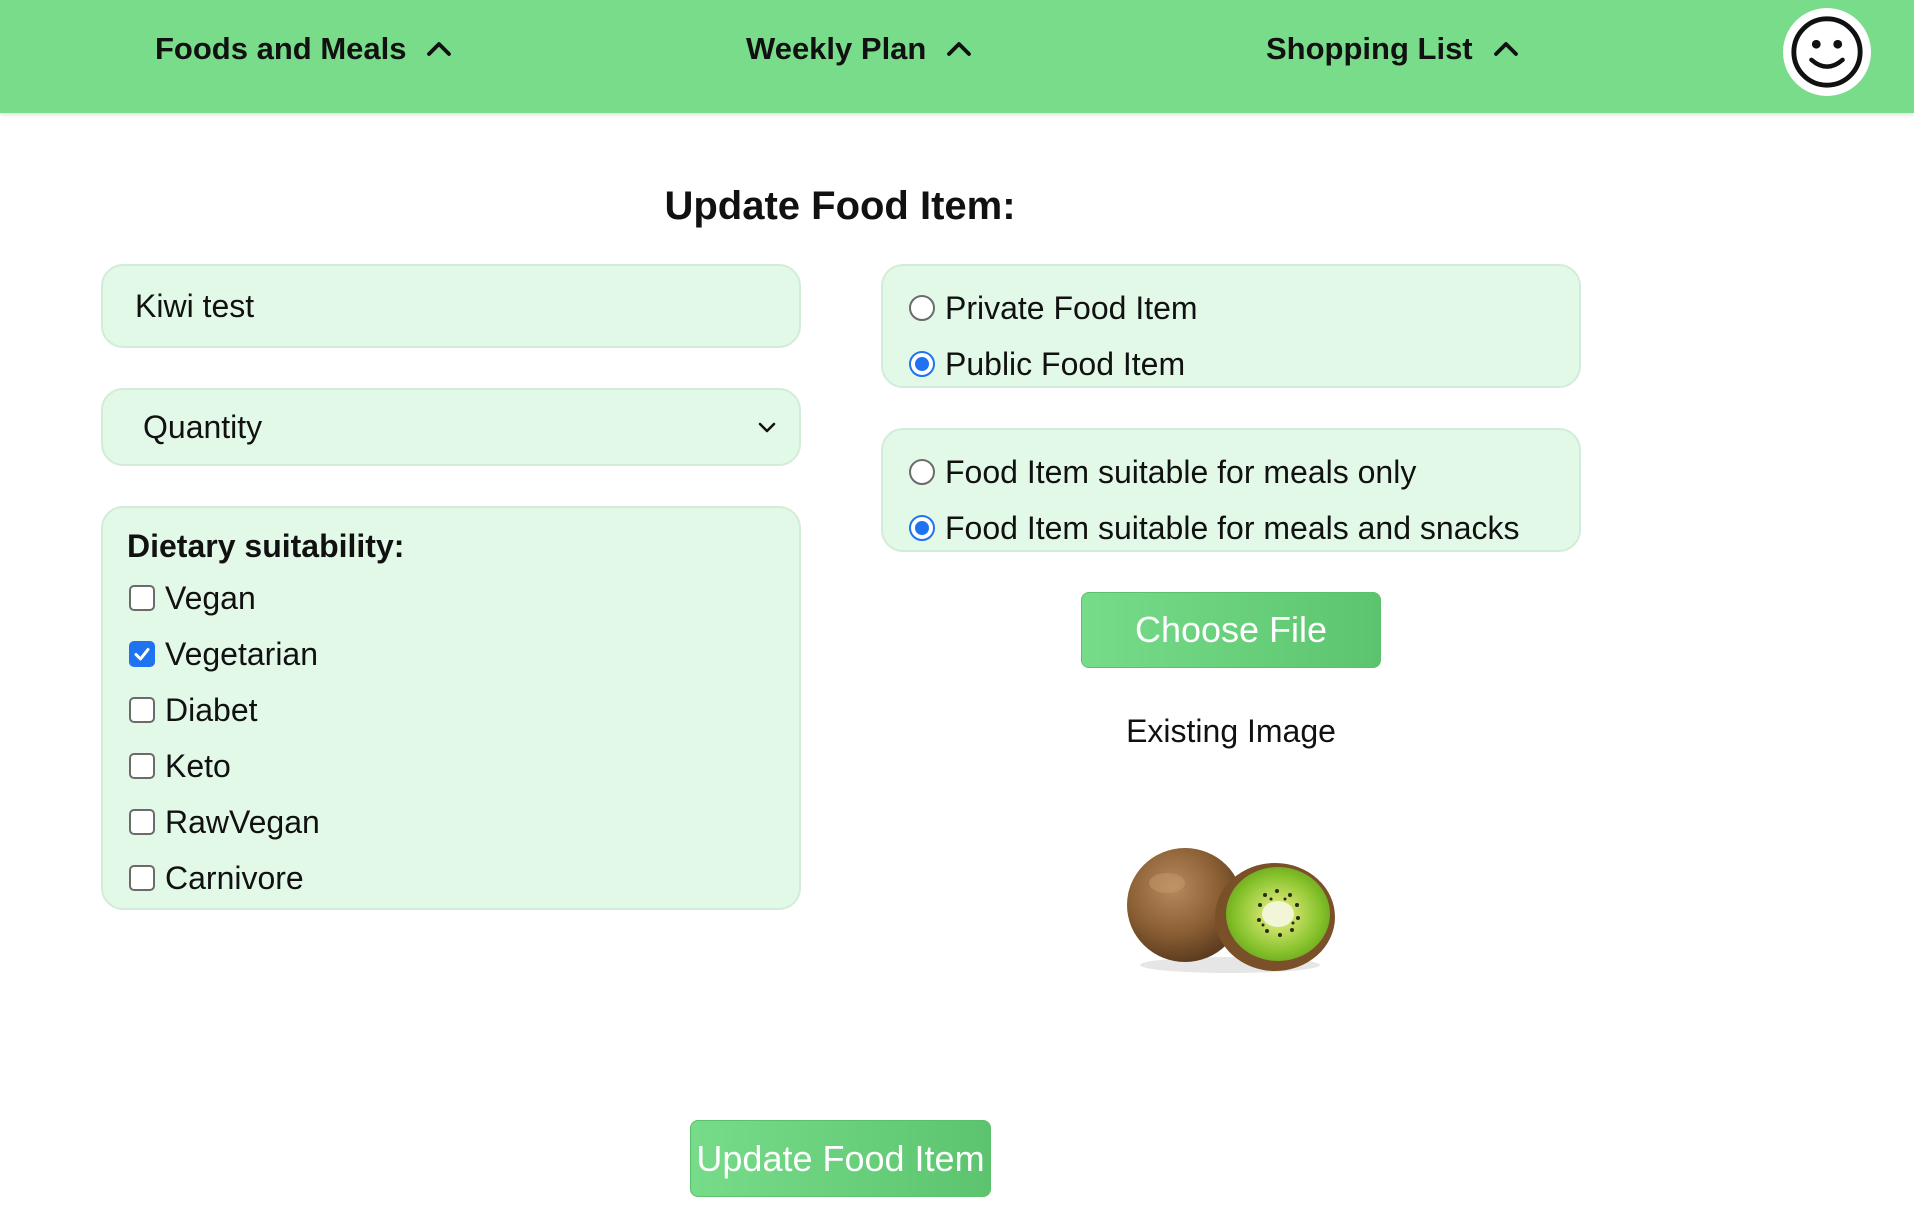 This screenshot has height=1228, width=1914. I want to click on dietary-option-label: Vegetarian, so click(242, 653).